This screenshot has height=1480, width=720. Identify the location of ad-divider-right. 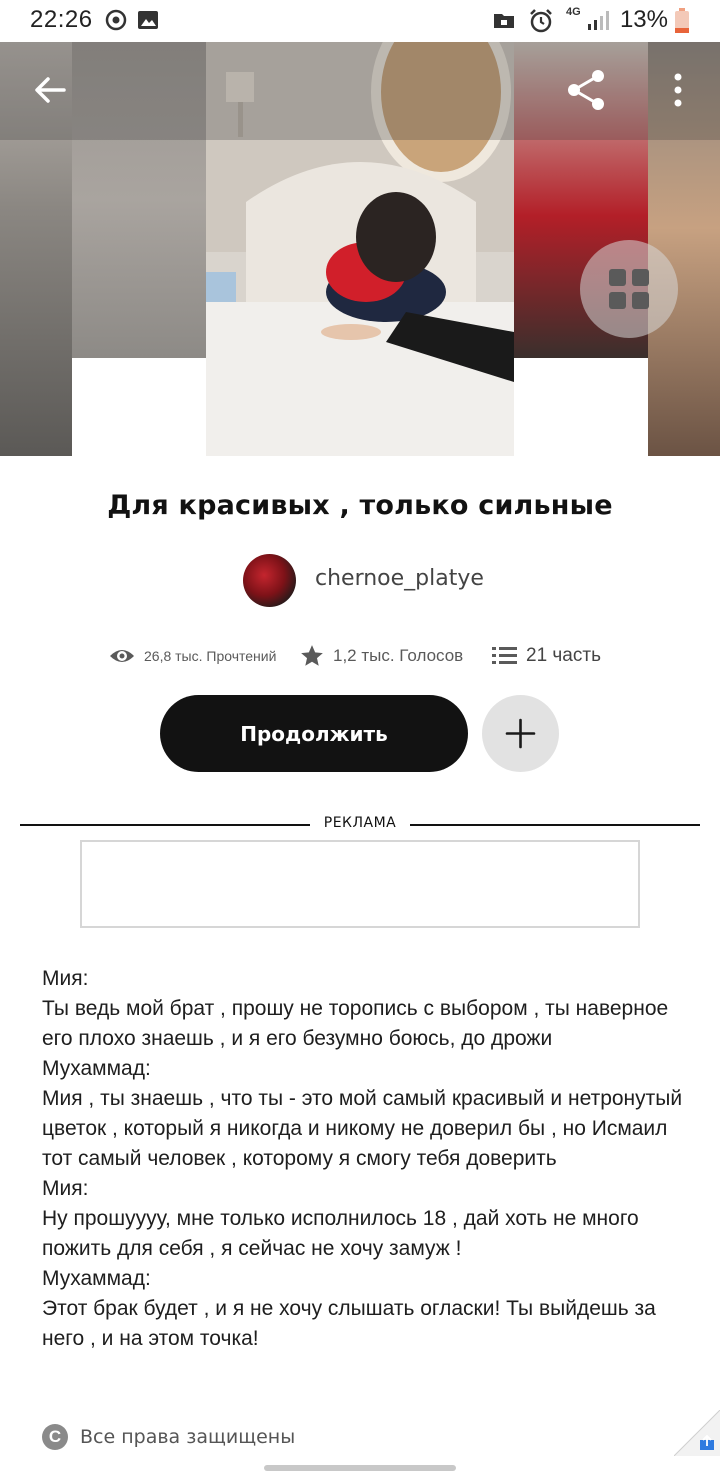
(555, 825).